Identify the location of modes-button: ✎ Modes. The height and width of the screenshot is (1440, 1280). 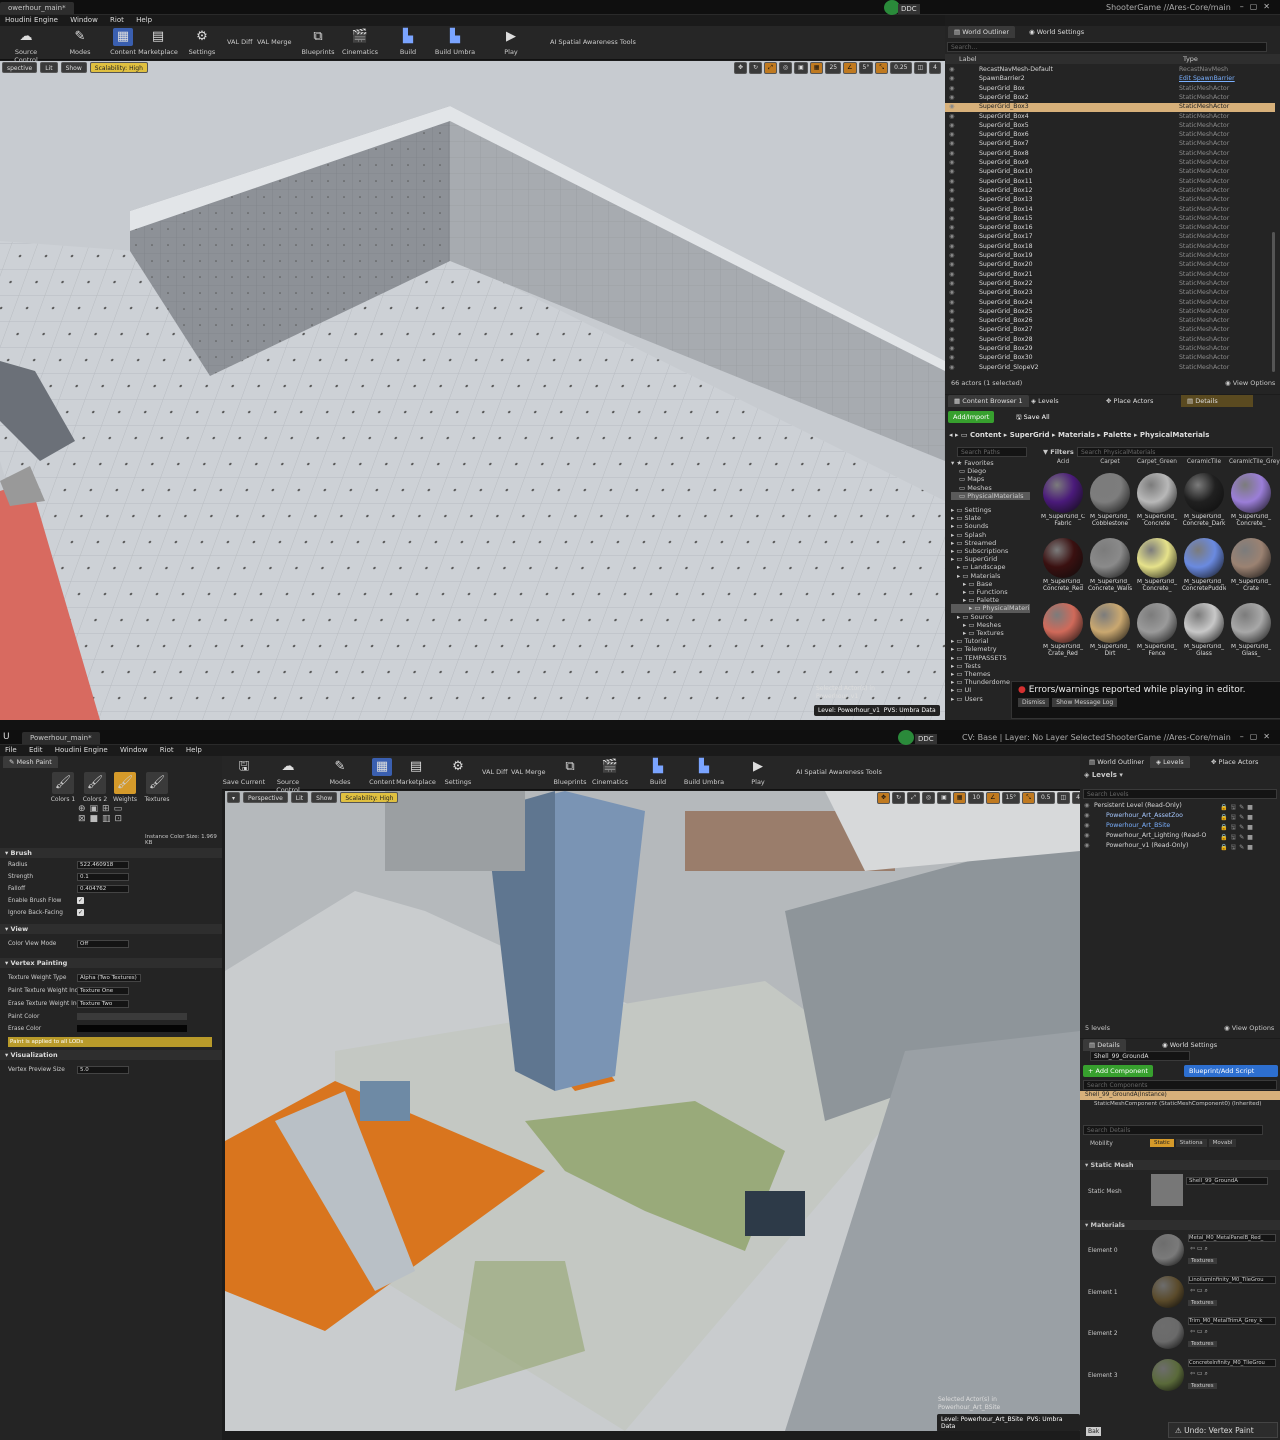
(80, 42).